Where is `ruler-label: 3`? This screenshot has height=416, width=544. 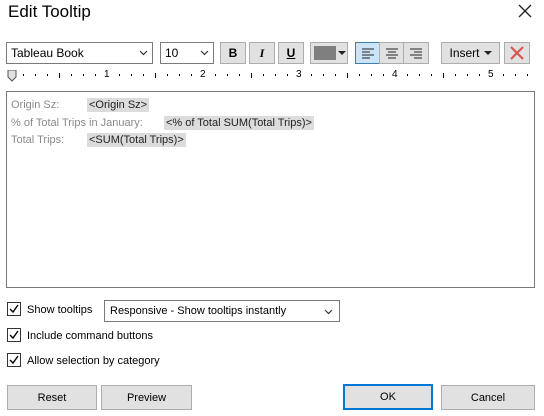 ruler-label: 3 is located at coordinates (299, 74).